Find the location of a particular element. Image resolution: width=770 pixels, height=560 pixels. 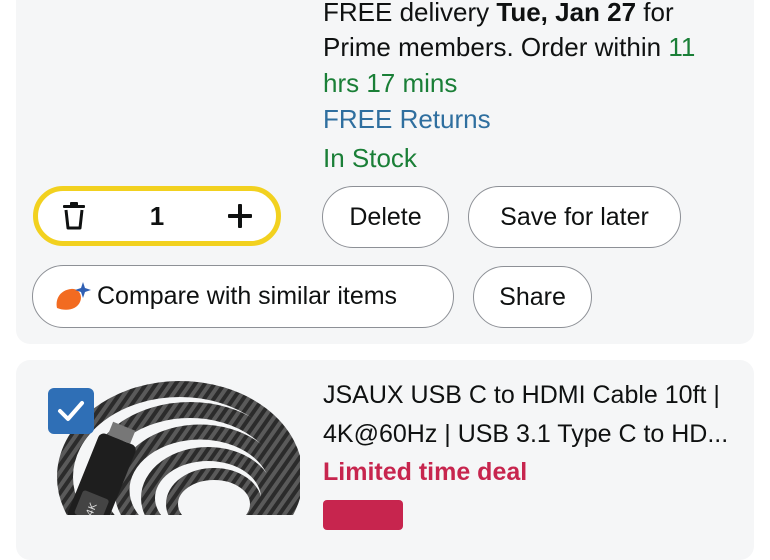

product-title-line: JSAUX USB C to HDMI Cable 10ft | is located at coordinates (521, 395).